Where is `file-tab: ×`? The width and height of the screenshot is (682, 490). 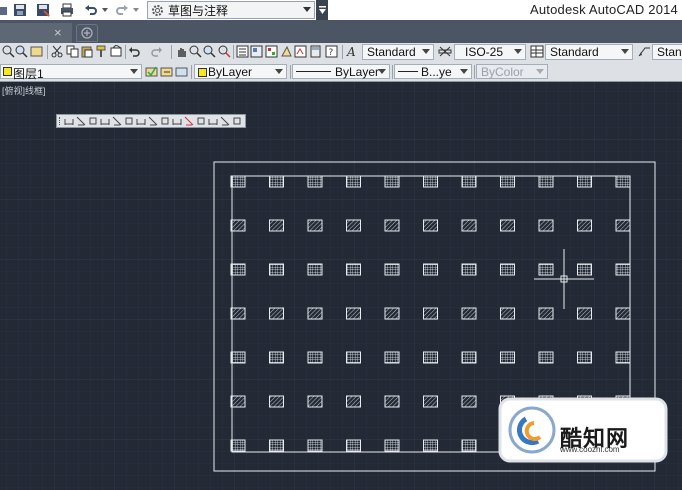 file-tab: × is located at coordinates (36, 33).